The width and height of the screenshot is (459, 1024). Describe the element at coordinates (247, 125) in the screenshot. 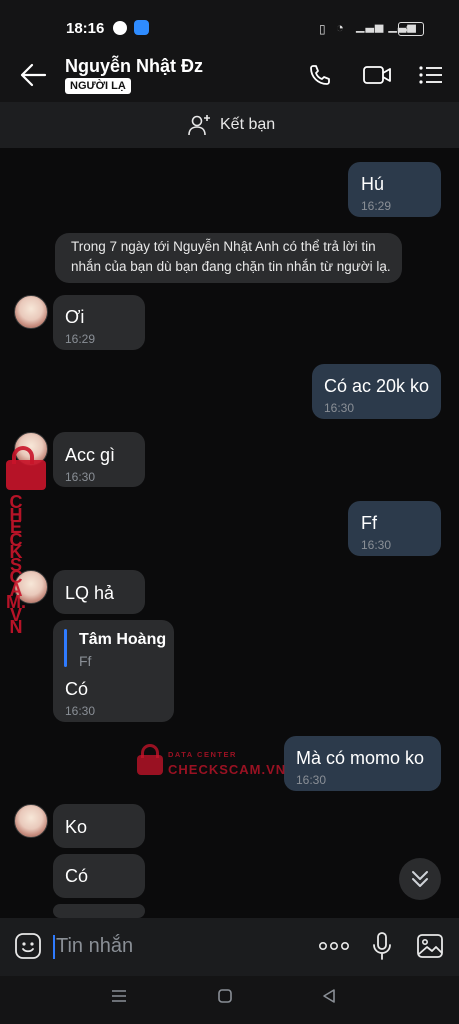

I see `add-friend-label: Kết bạn` at that location.